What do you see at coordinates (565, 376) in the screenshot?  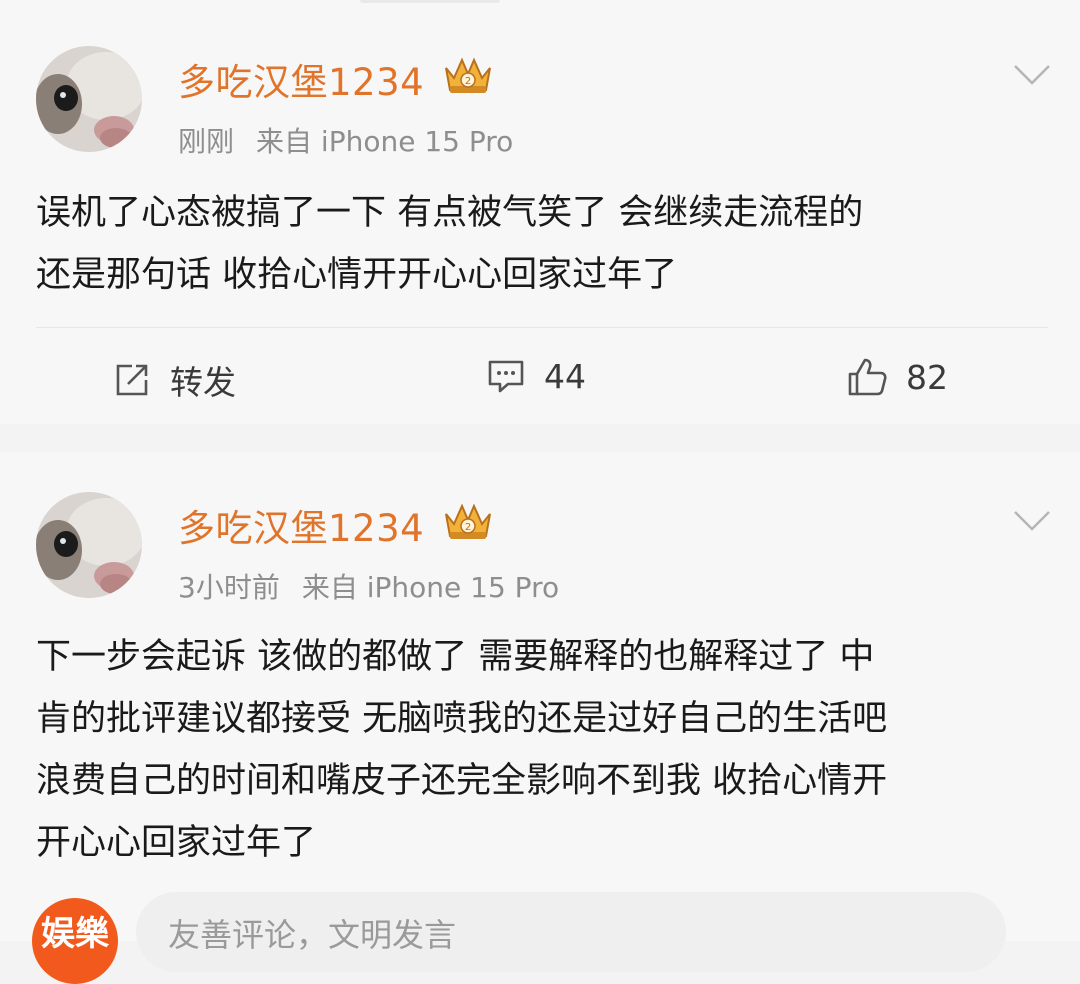 I see `comment-count: 44` at bounding box center [565, 376].